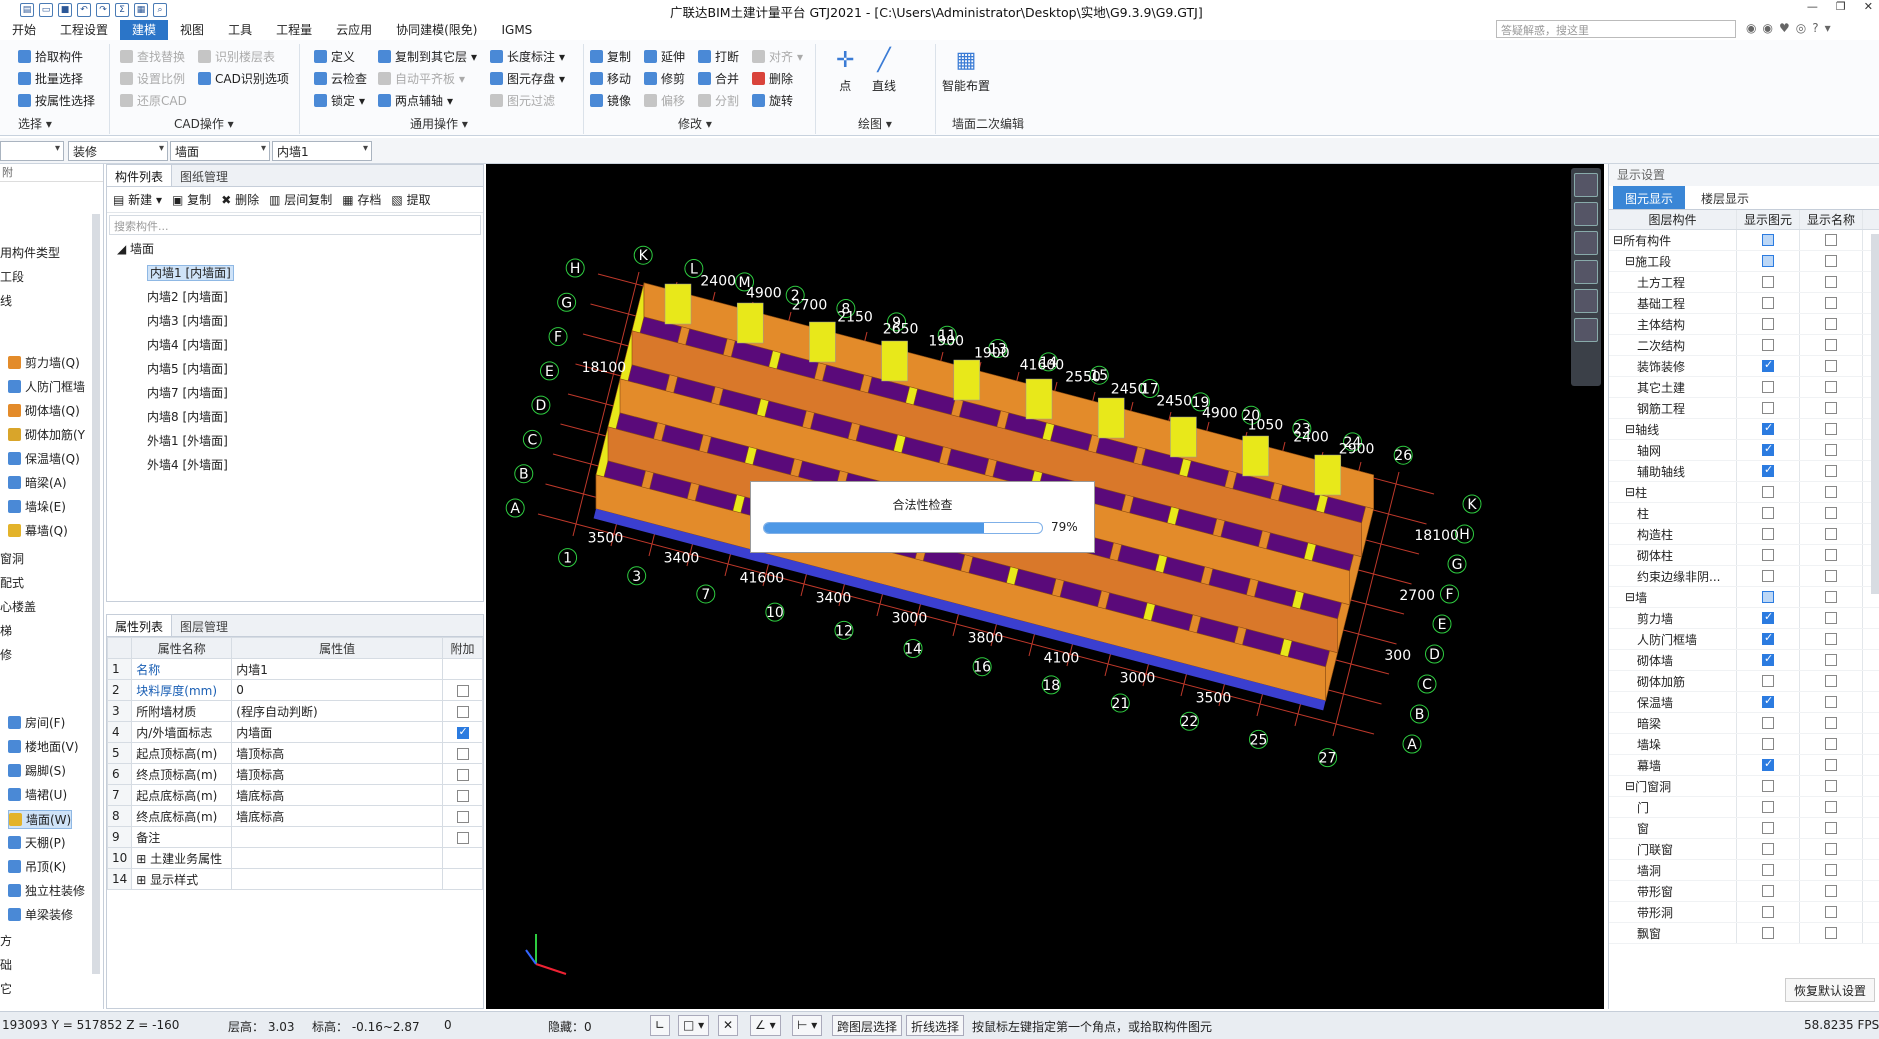 This screenshot has width=1879, height=1039. Describe the element at coordinates (204, 625) in the screenshot. I see `tab-layer-manage: 图层管理` at that location.